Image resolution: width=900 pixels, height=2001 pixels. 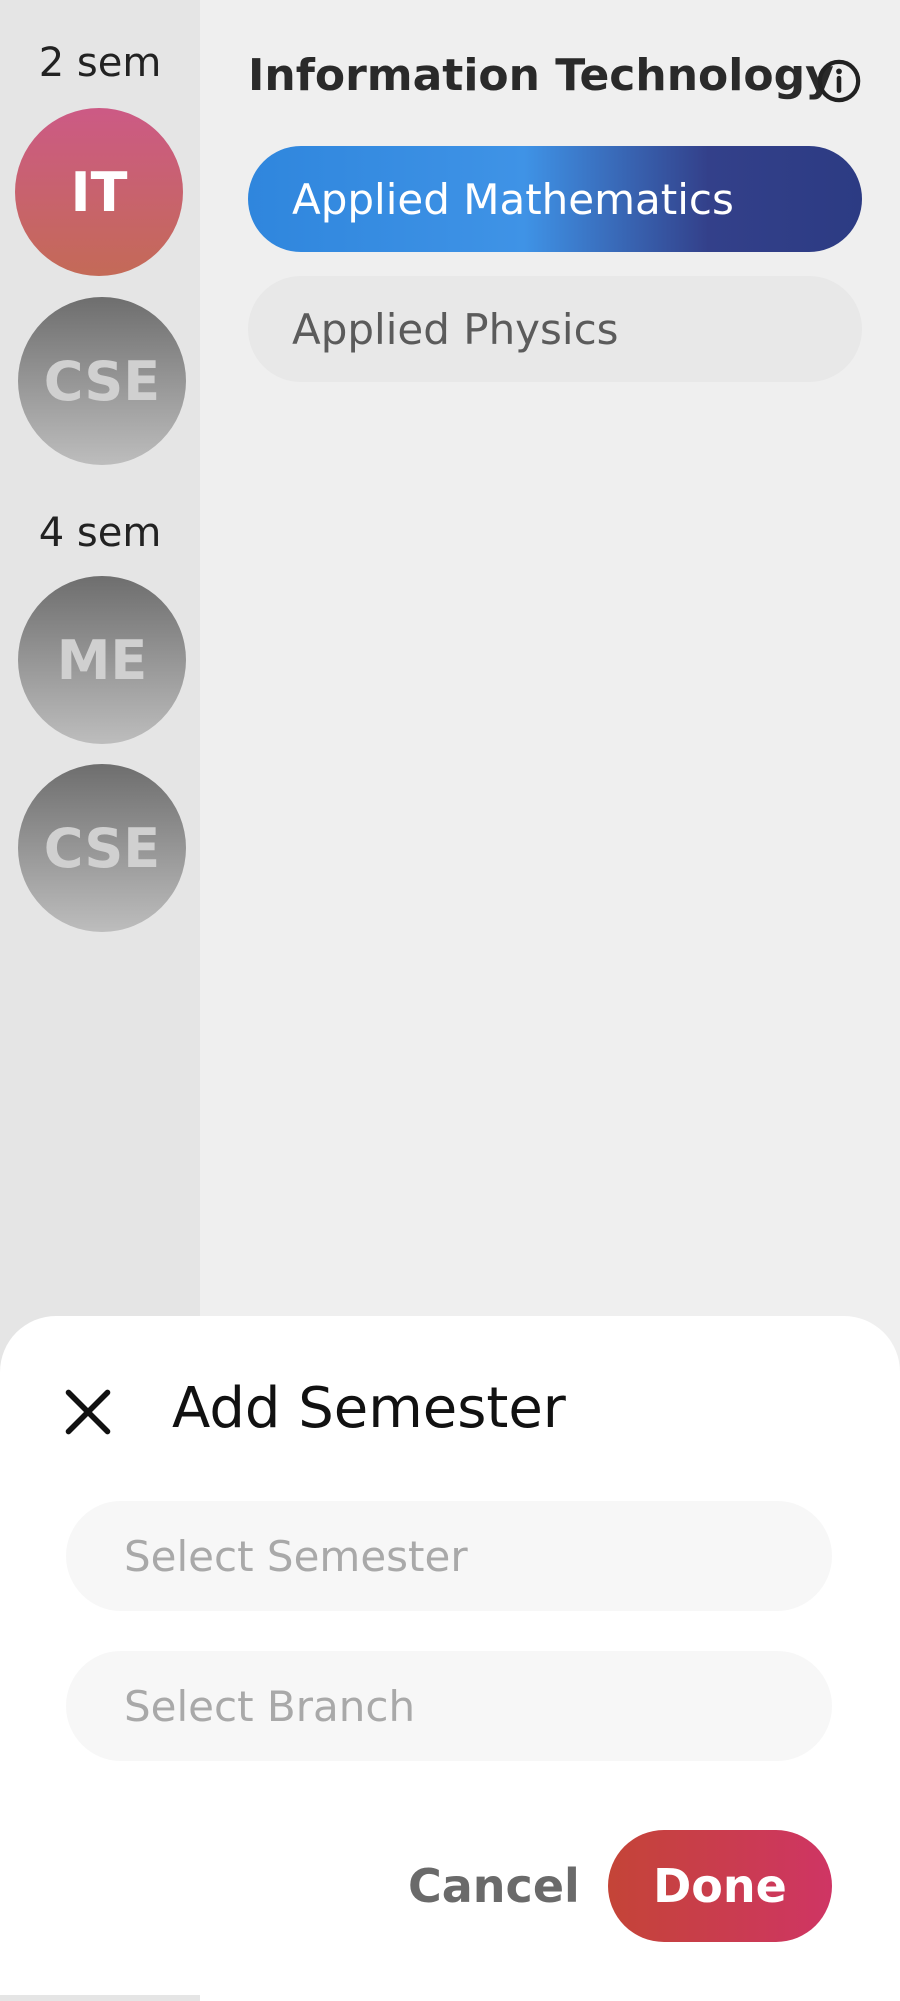 What do you see at coordinates (100, 533) in the screenshot?
I see `semester-group-label: 4 sem` at bounding box center [100, 533].